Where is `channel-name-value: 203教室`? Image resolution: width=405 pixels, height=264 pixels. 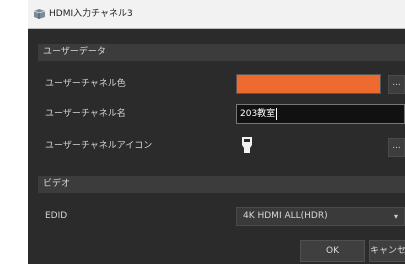
channel-name-value: 203教室 is located at coordinates (258, 114).